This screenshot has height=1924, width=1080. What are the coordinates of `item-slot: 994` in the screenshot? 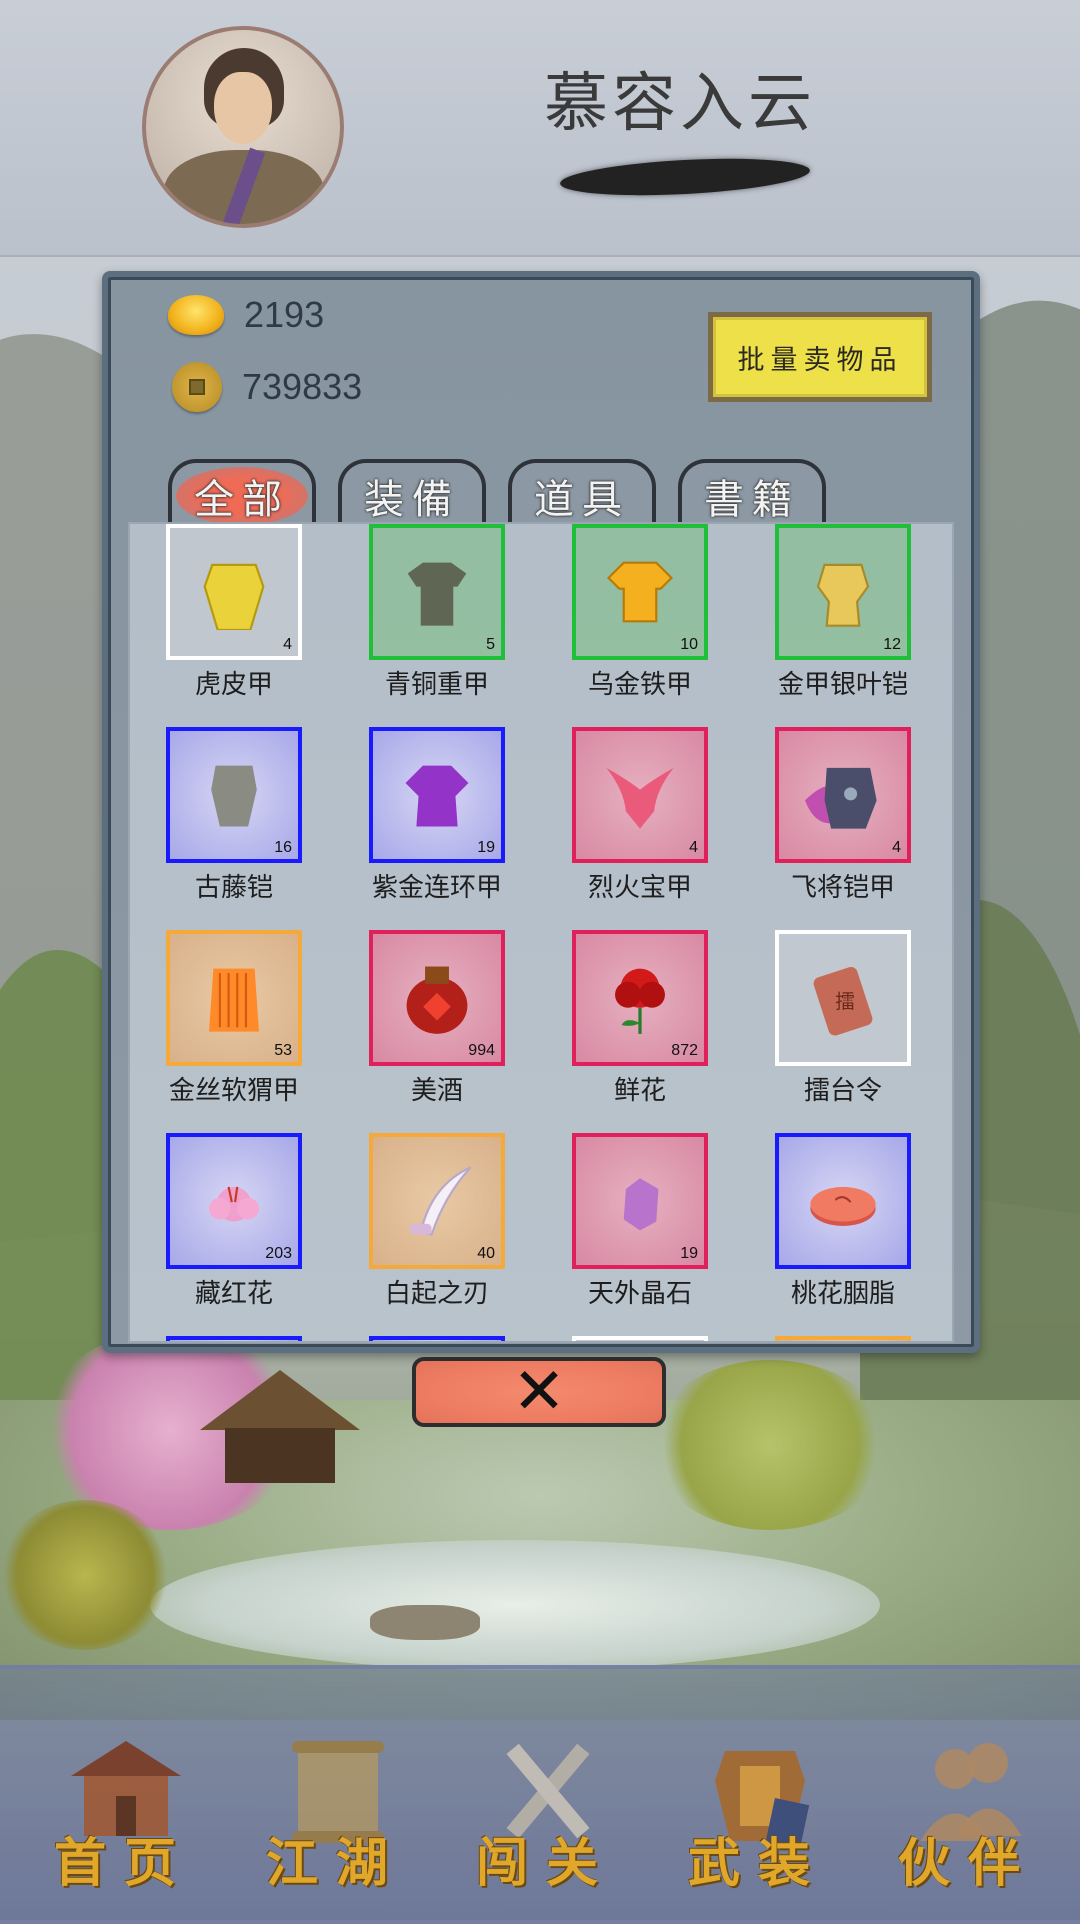 It's located at (437, 998).